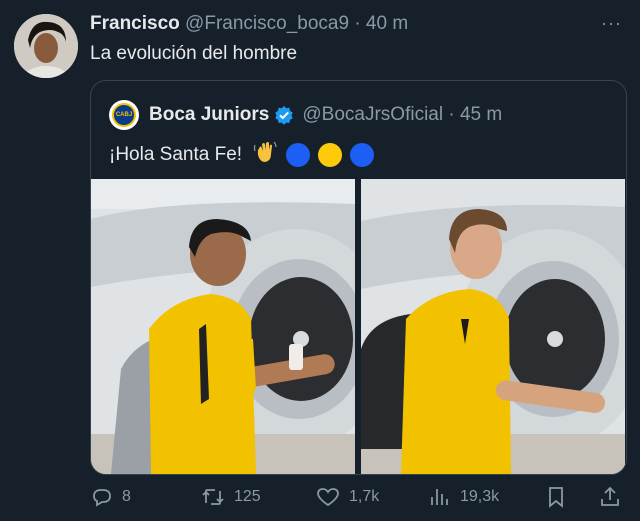 The width and height of the screenshot is (640, 521). I want to click on more-options-icon: ···, so click(611, 23).